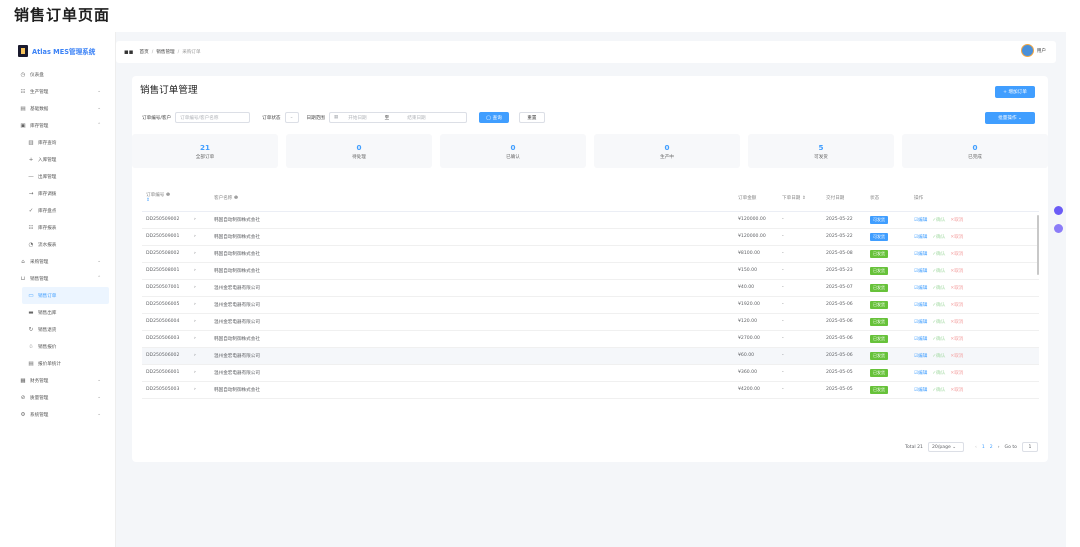 The image size is (1080, 547). What do you see at coordinates (64, 380) in the screenshot?
I see `sidebar-item: ▦ 财务管理 ⌄` at bounding box center [64, 380].